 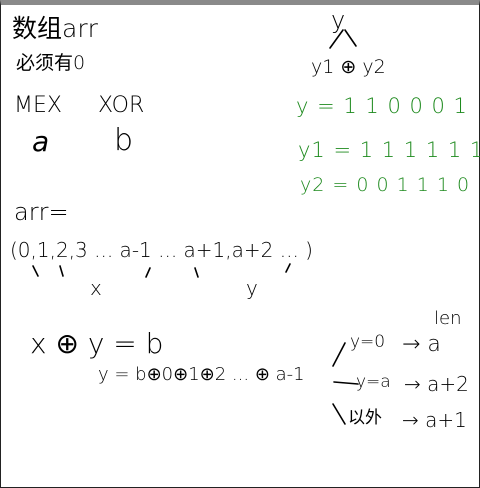 I want to click on arr-label: arr=, so click(x=41, y=212).